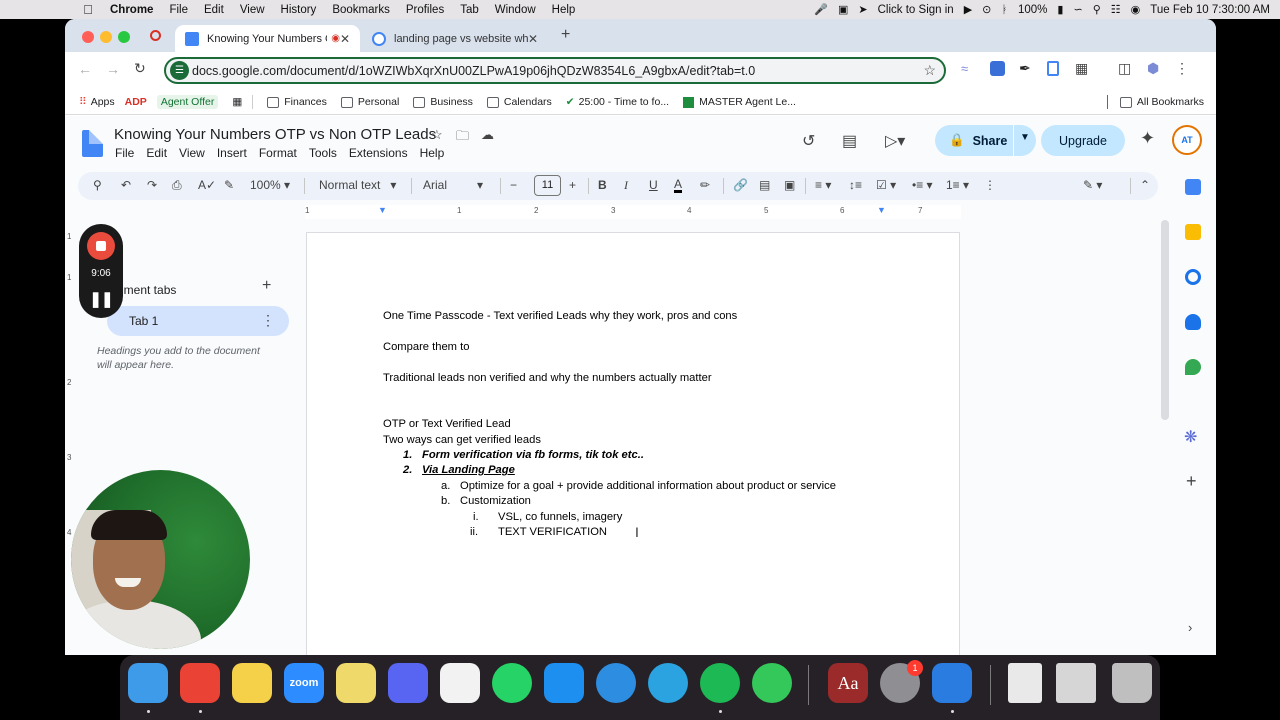  I want to click on docs-menu-insert: Insert, so click(232, 153).